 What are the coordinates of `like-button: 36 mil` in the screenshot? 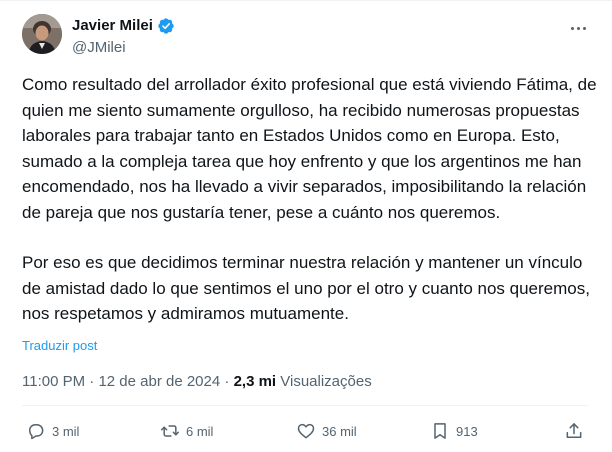 It's located at (326, 431).